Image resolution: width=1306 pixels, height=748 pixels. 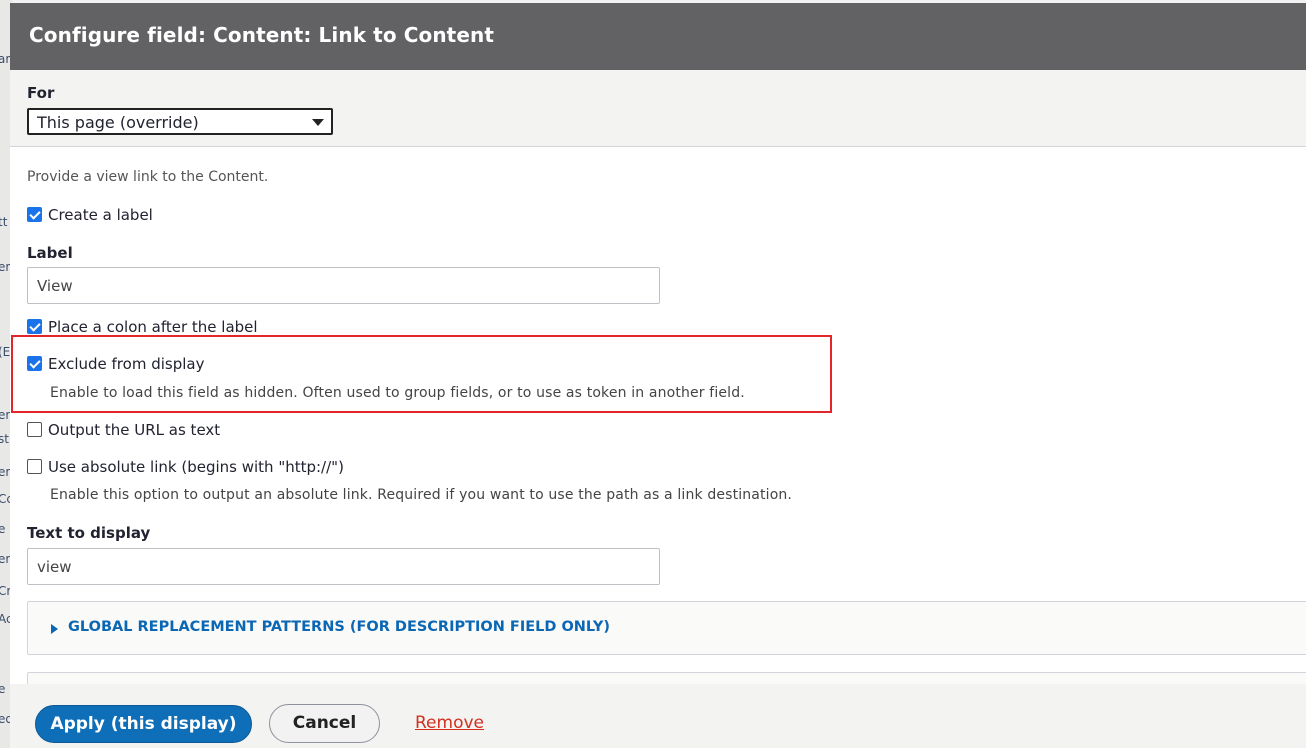 I want to click on place-colon-text: Place a colon after the label, so click(x=153, y=327).